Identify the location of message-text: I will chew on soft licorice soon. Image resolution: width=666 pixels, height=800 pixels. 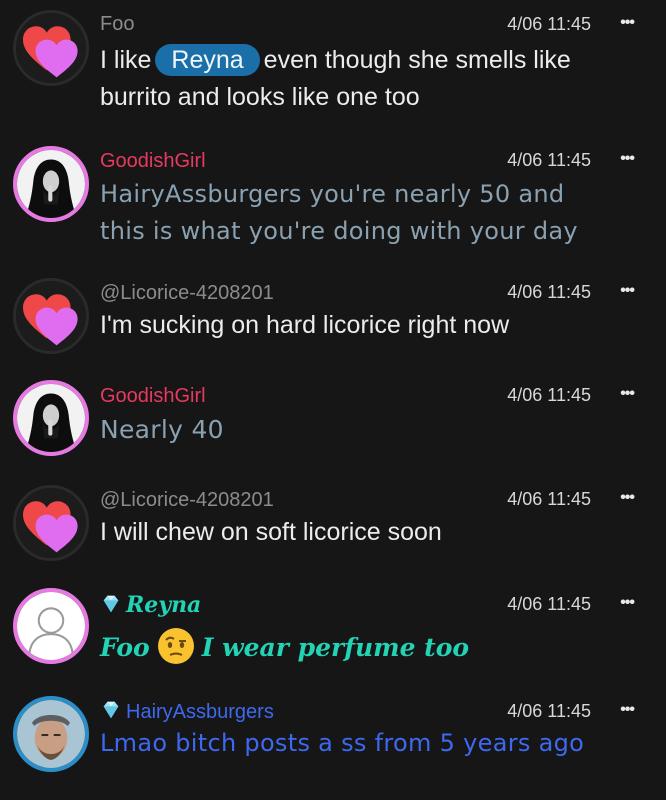
(271, 532).